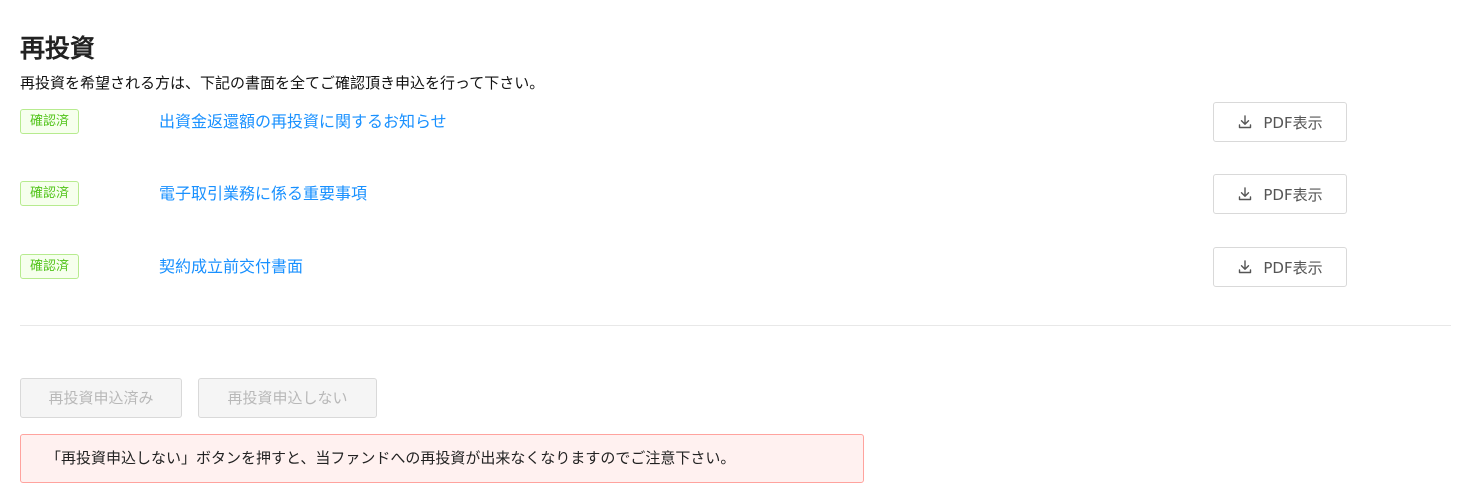  Describe the element at coordinates (101, 398) in the screenshot. I see `reinvest-applied-button: 再投資申込済み` at that location.